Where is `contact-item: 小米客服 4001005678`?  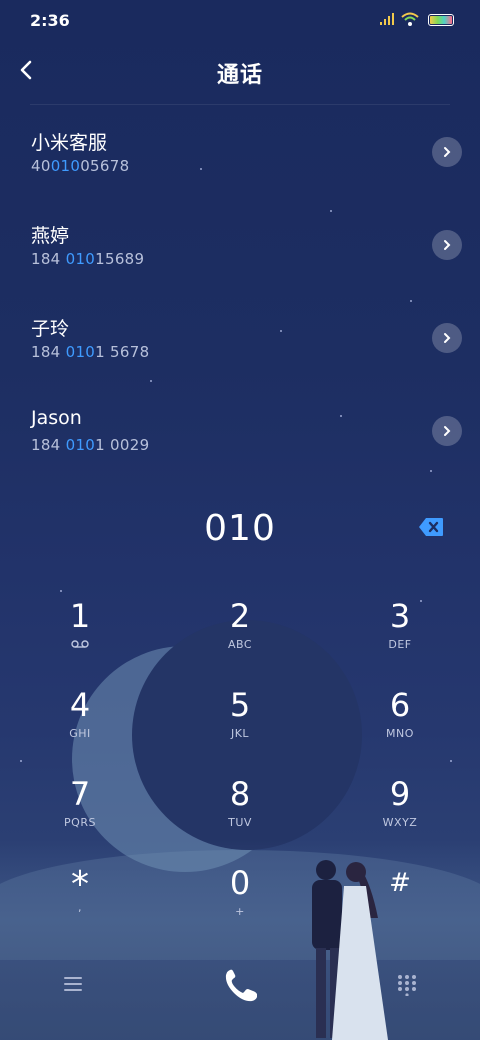 contact-item: 小米客服 4001005678 is located at coordinates (240, 156).